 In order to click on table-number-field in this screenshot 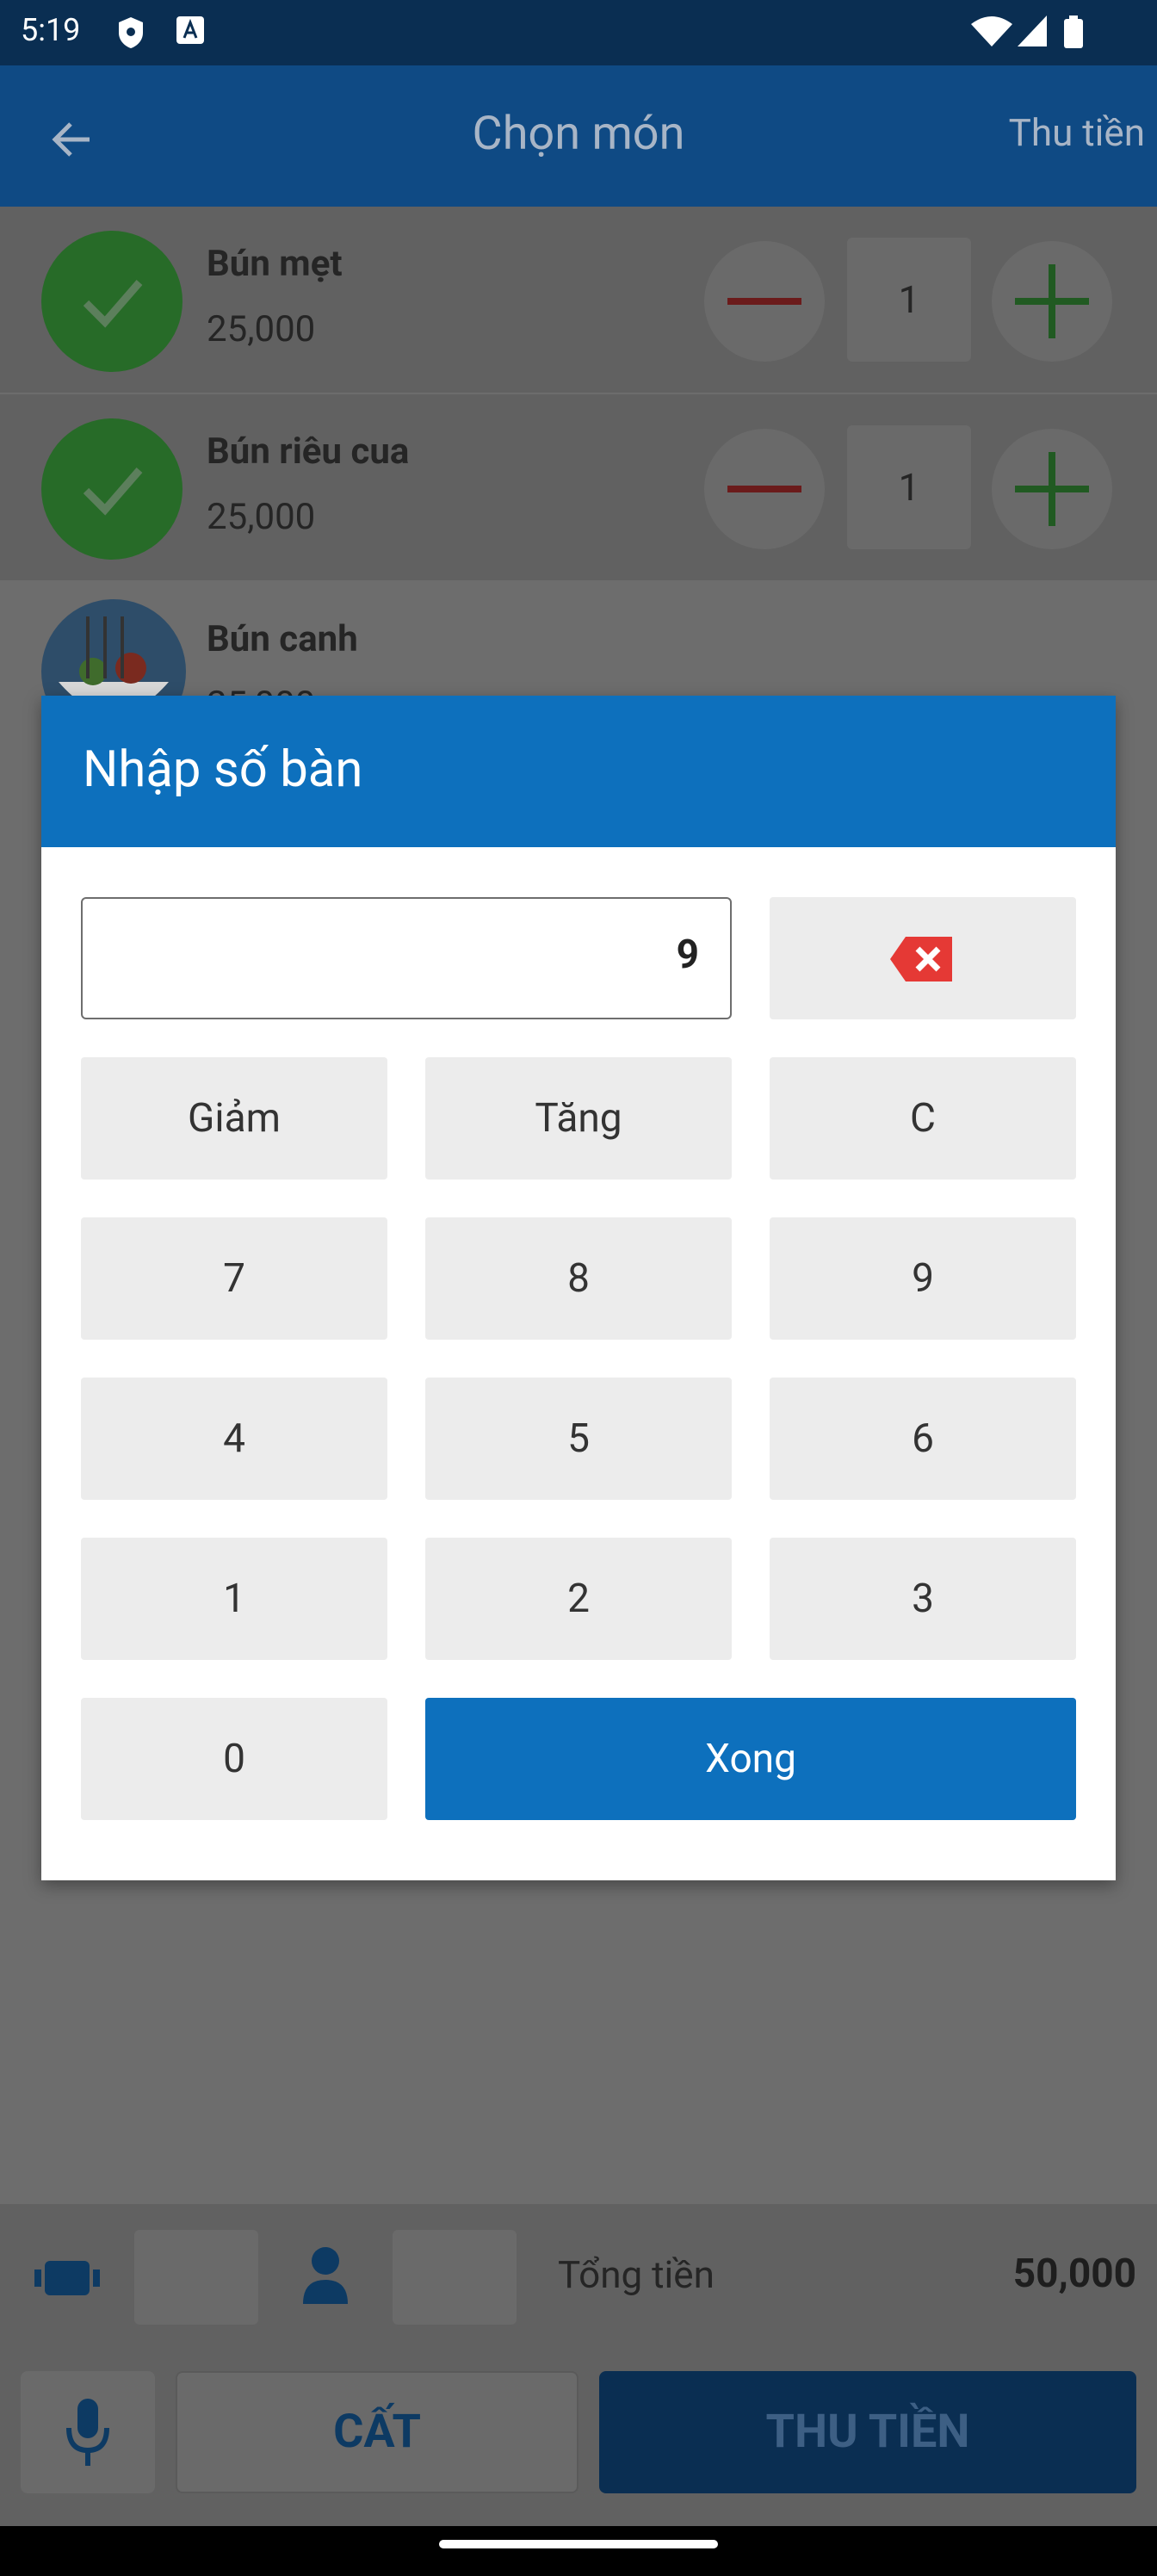, I will do `click(196, 2277)`.